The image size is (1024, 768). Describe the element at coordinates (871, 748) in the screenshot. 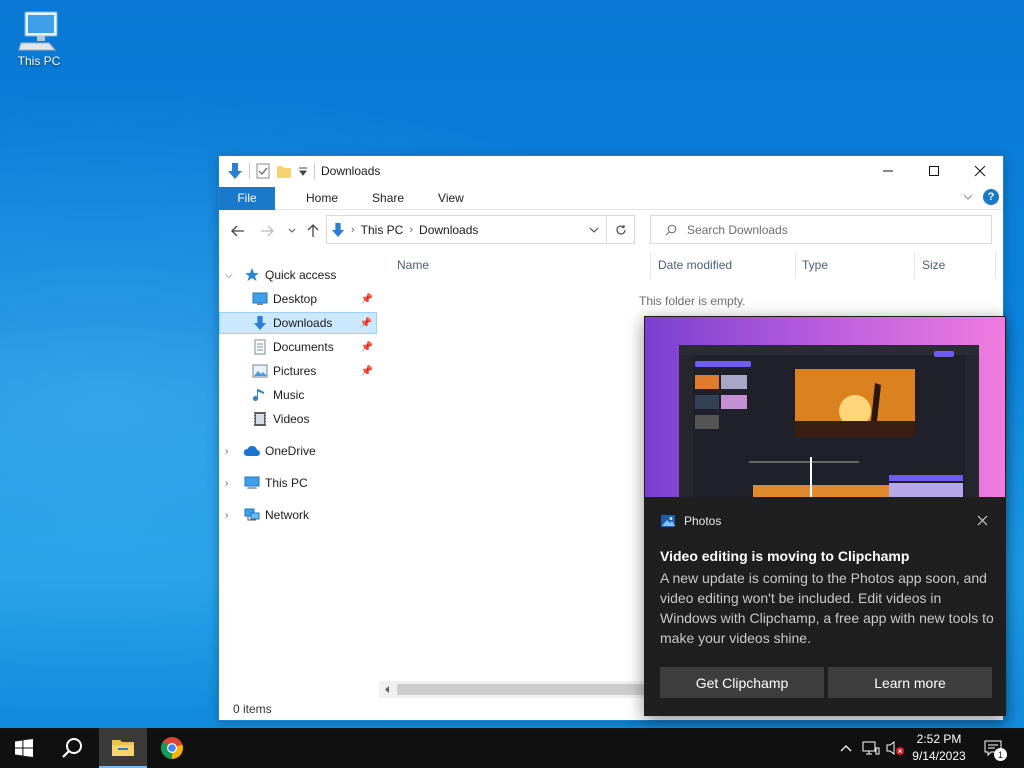

I see `network-status-button` at that location.